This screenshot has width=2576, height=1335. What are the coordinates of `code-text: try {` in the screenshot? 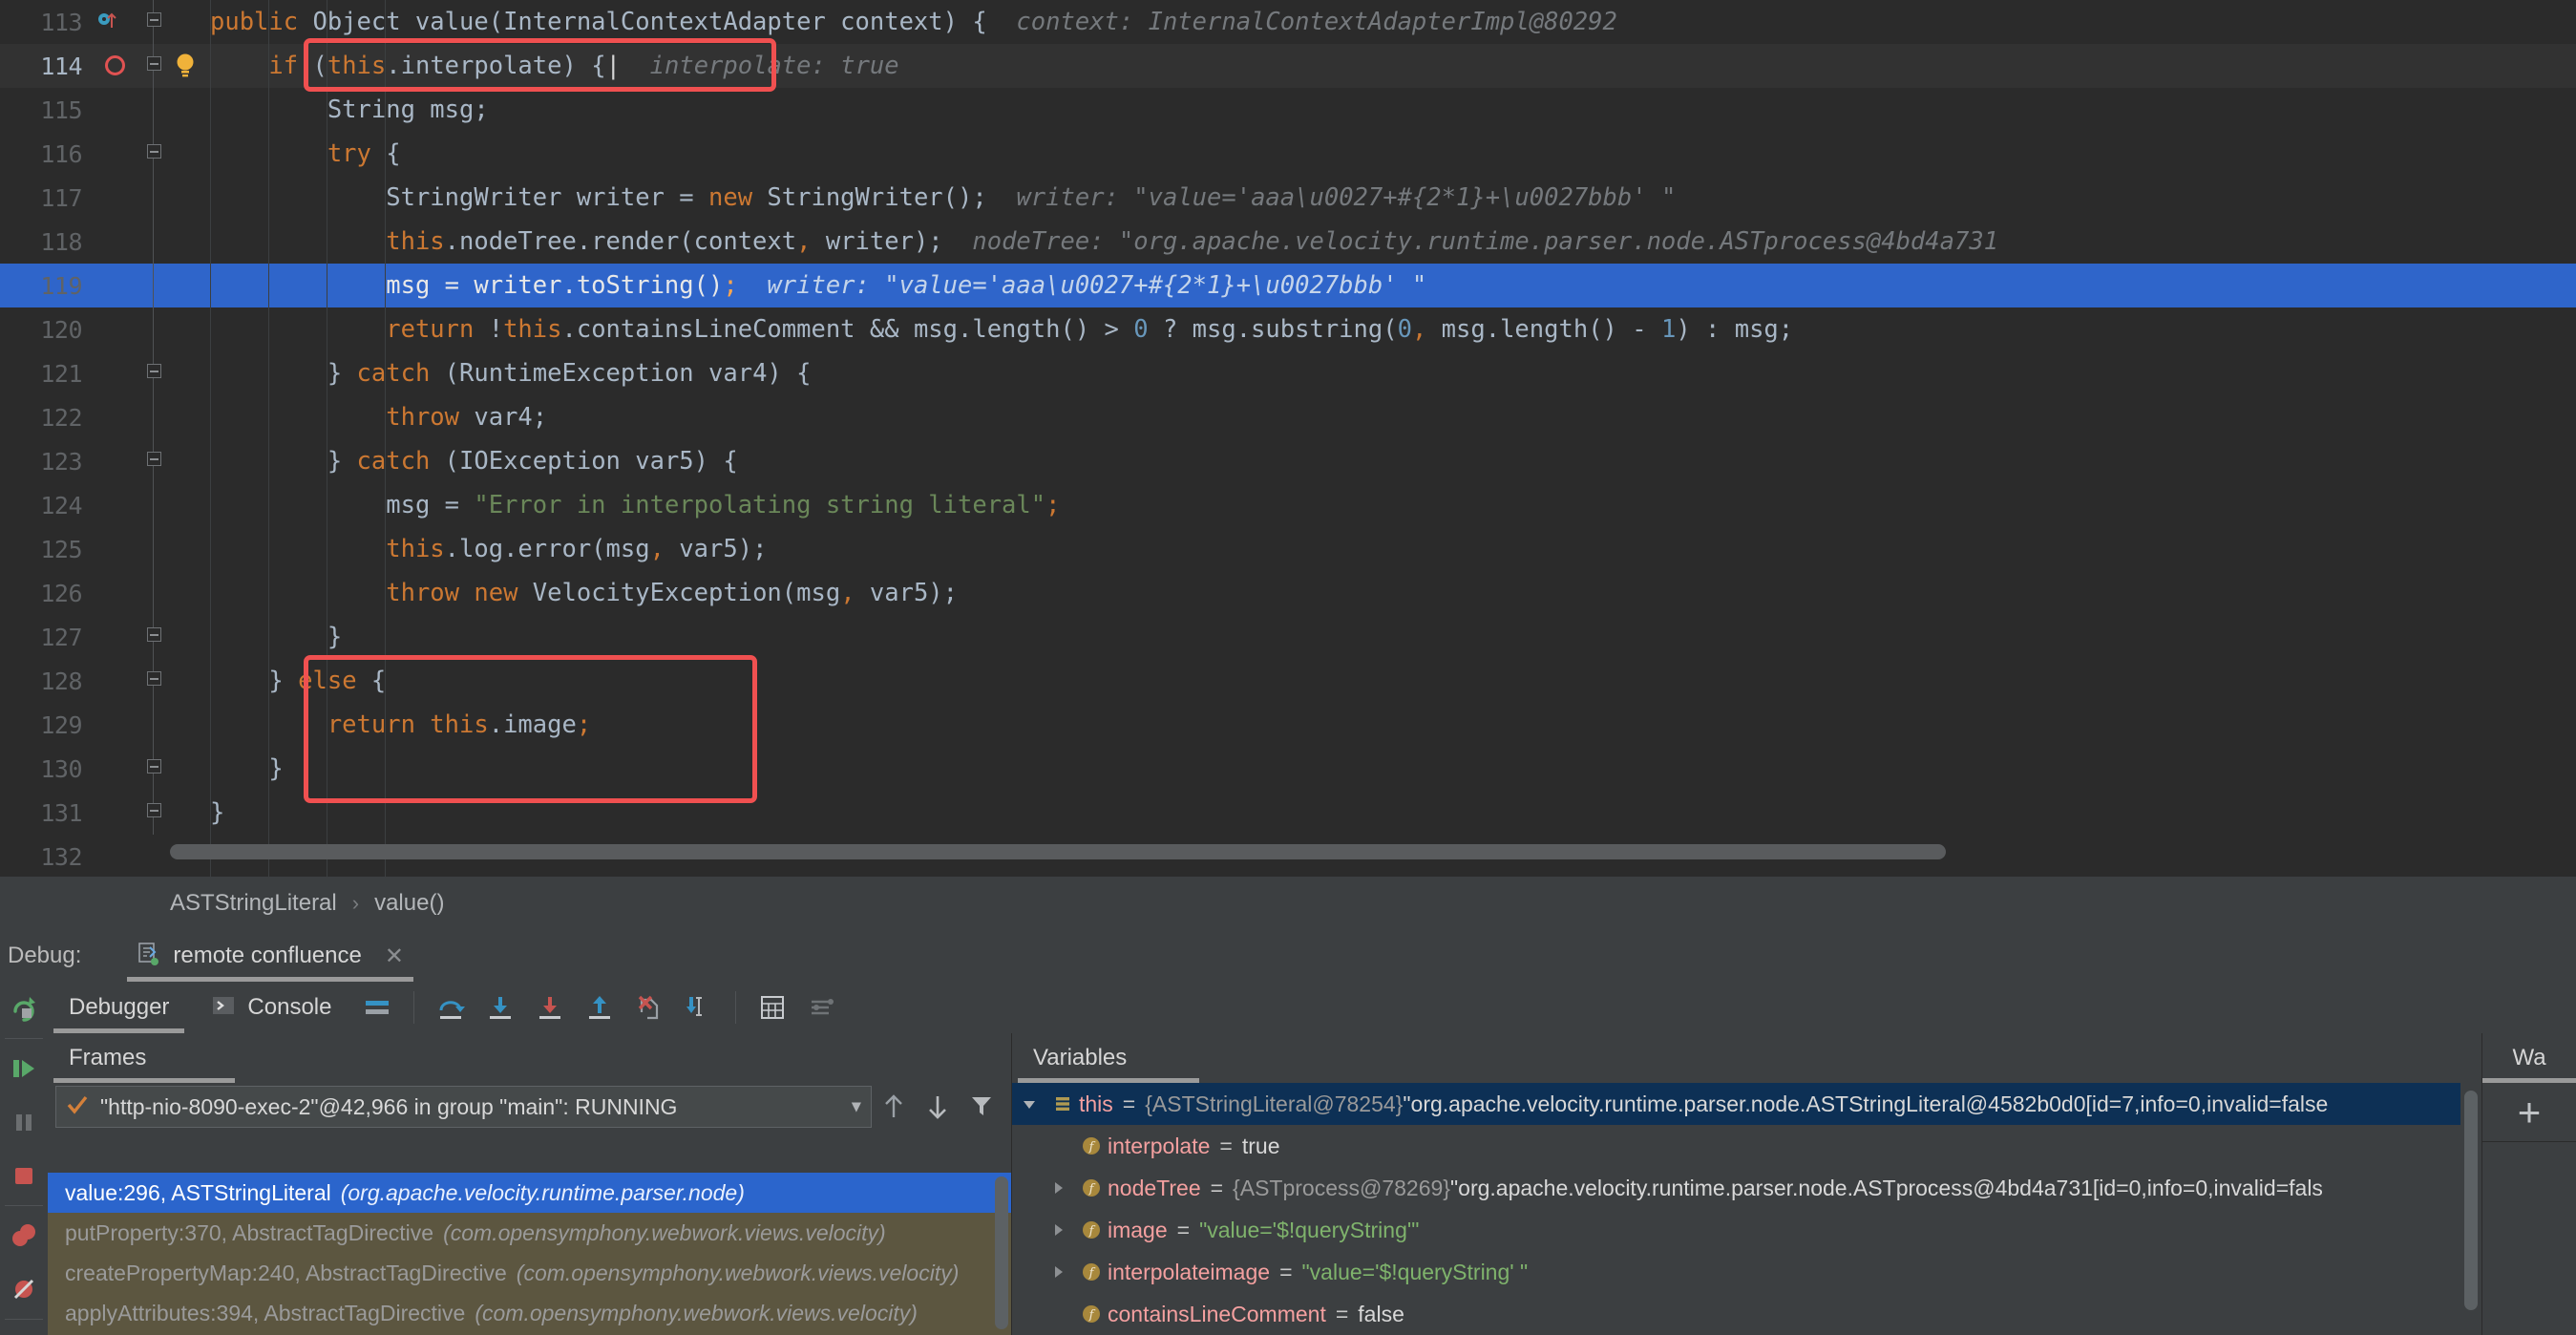 It's located at (1393, 153).